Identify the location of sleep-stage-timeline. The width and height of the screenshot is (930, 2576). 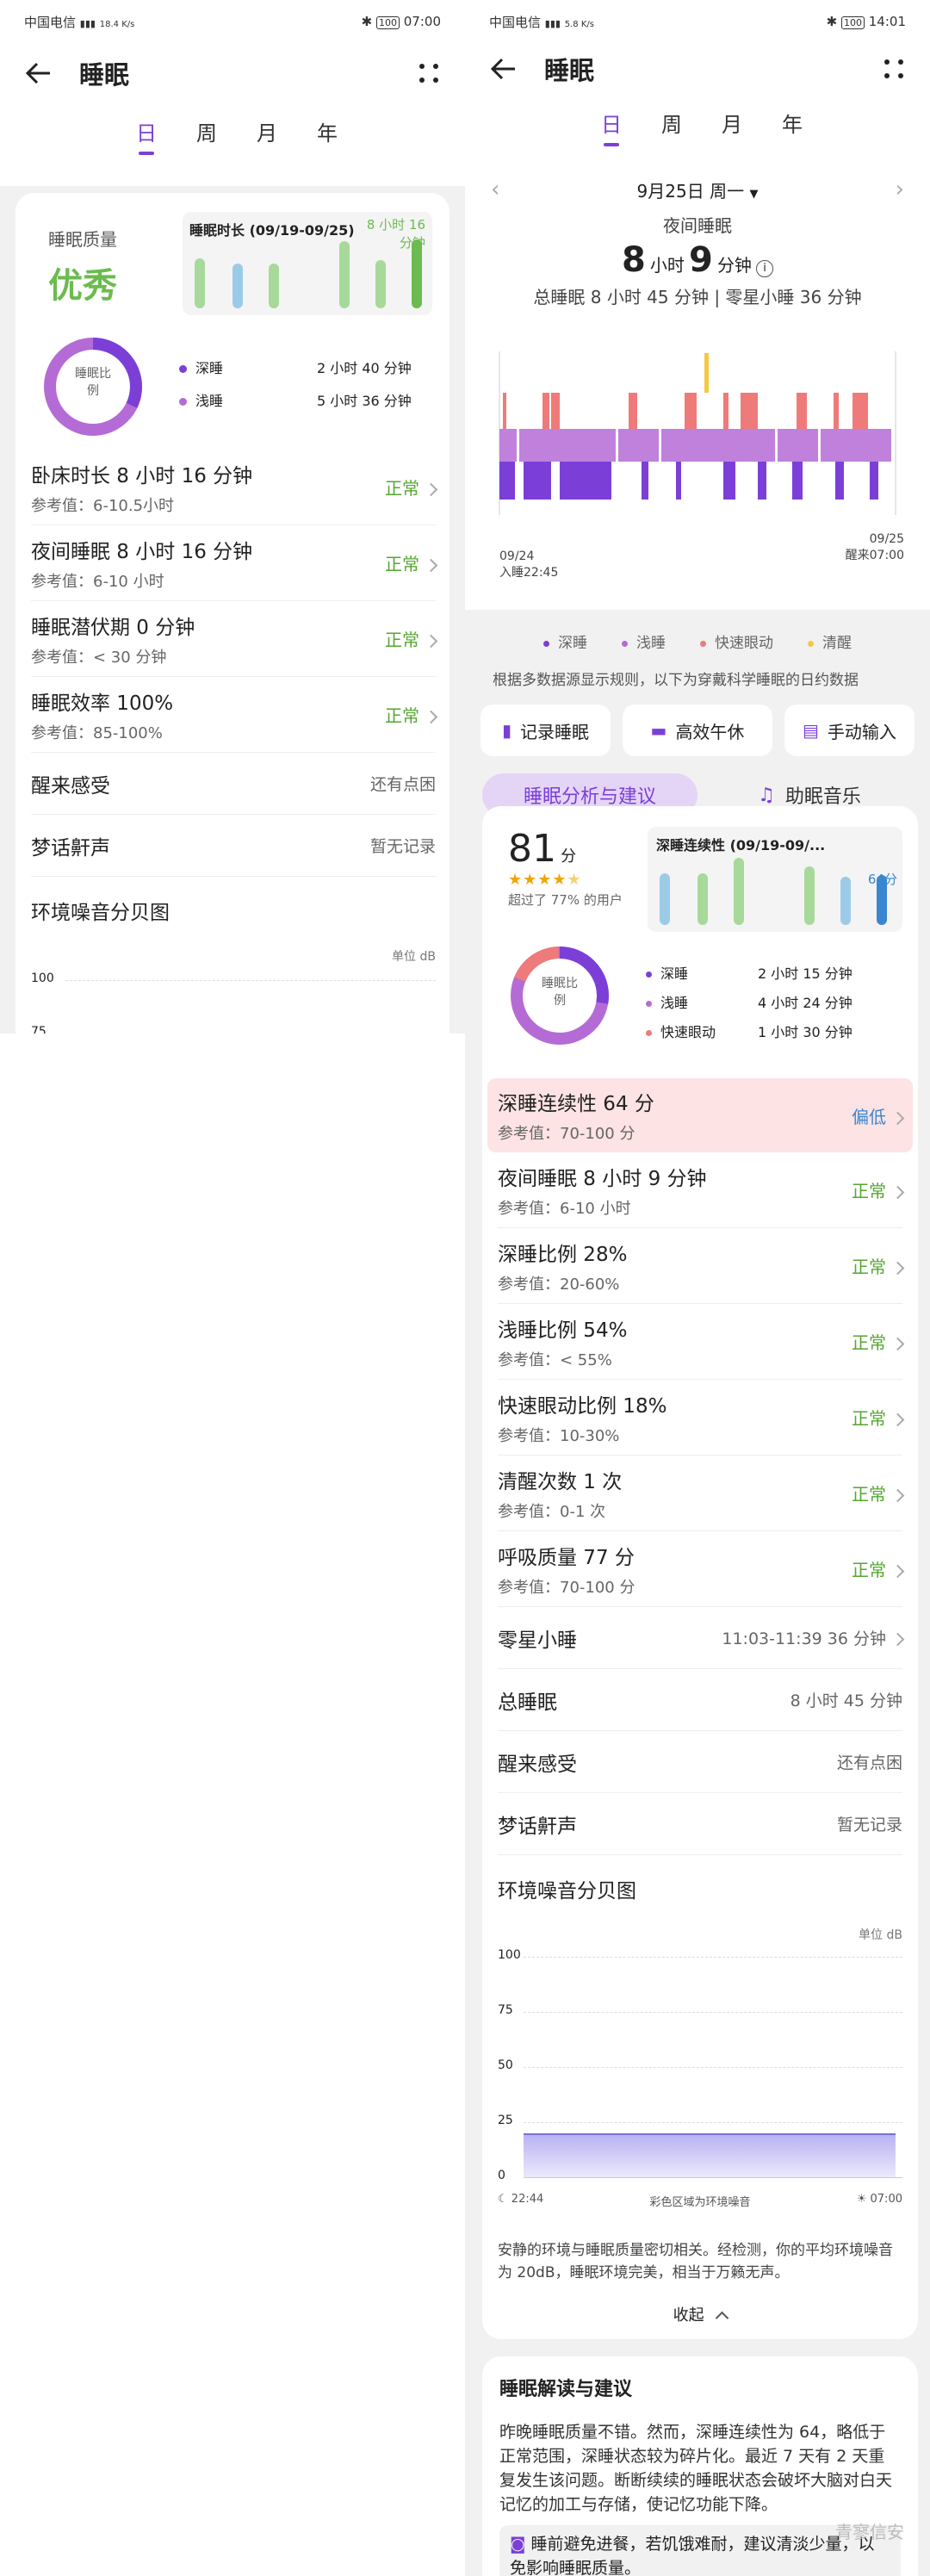
(697, 433).